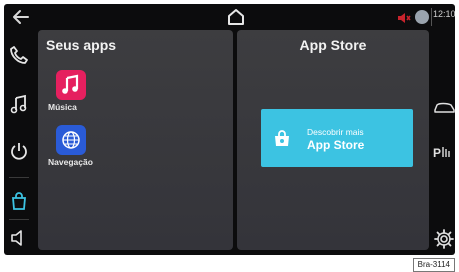 The height and width of the screenshot is (272, 459). Describe the element at coordinates (62, 107) in the screenshot. I see `app-label: Música` at that location.